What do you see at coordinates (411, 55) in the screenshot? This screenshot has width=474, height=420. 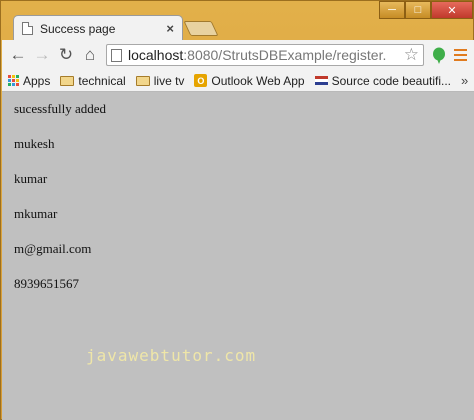 I see `bookmark-star-icon: ☆` at bounding box center [411, 55].